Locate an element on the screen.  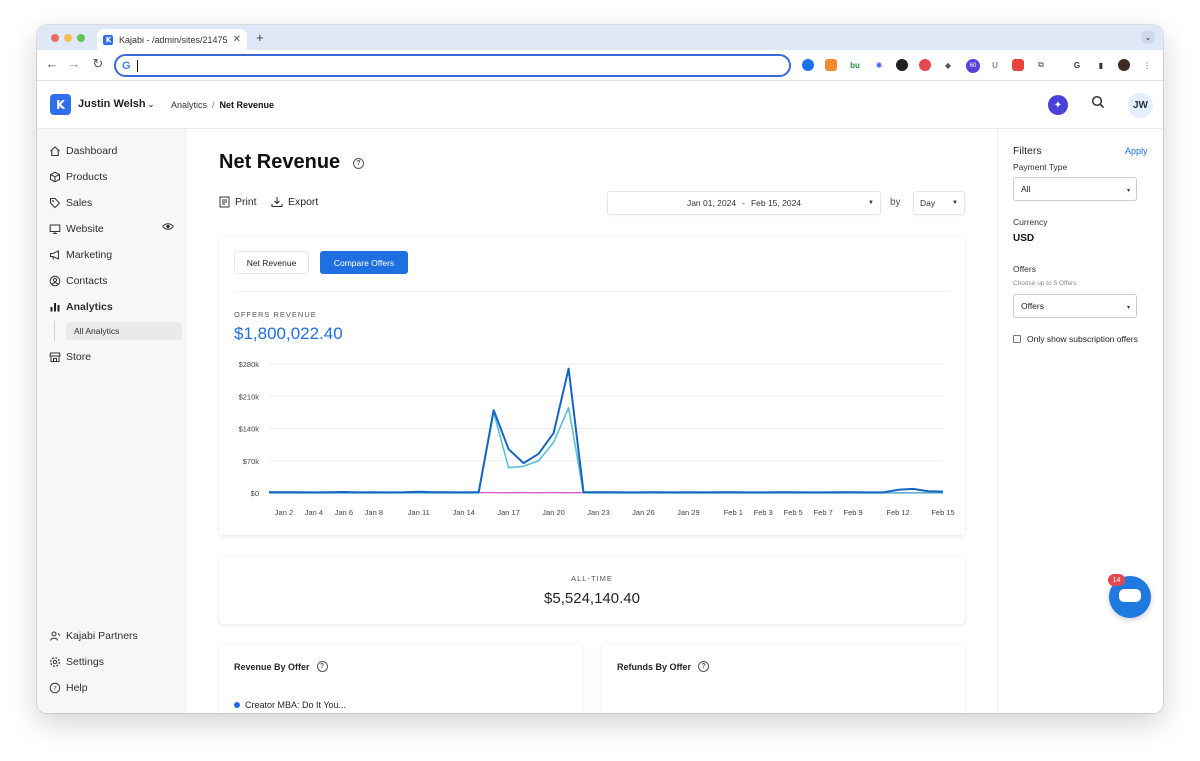
x-tick-label: Feb 1 is located at coordinates (733, 512).